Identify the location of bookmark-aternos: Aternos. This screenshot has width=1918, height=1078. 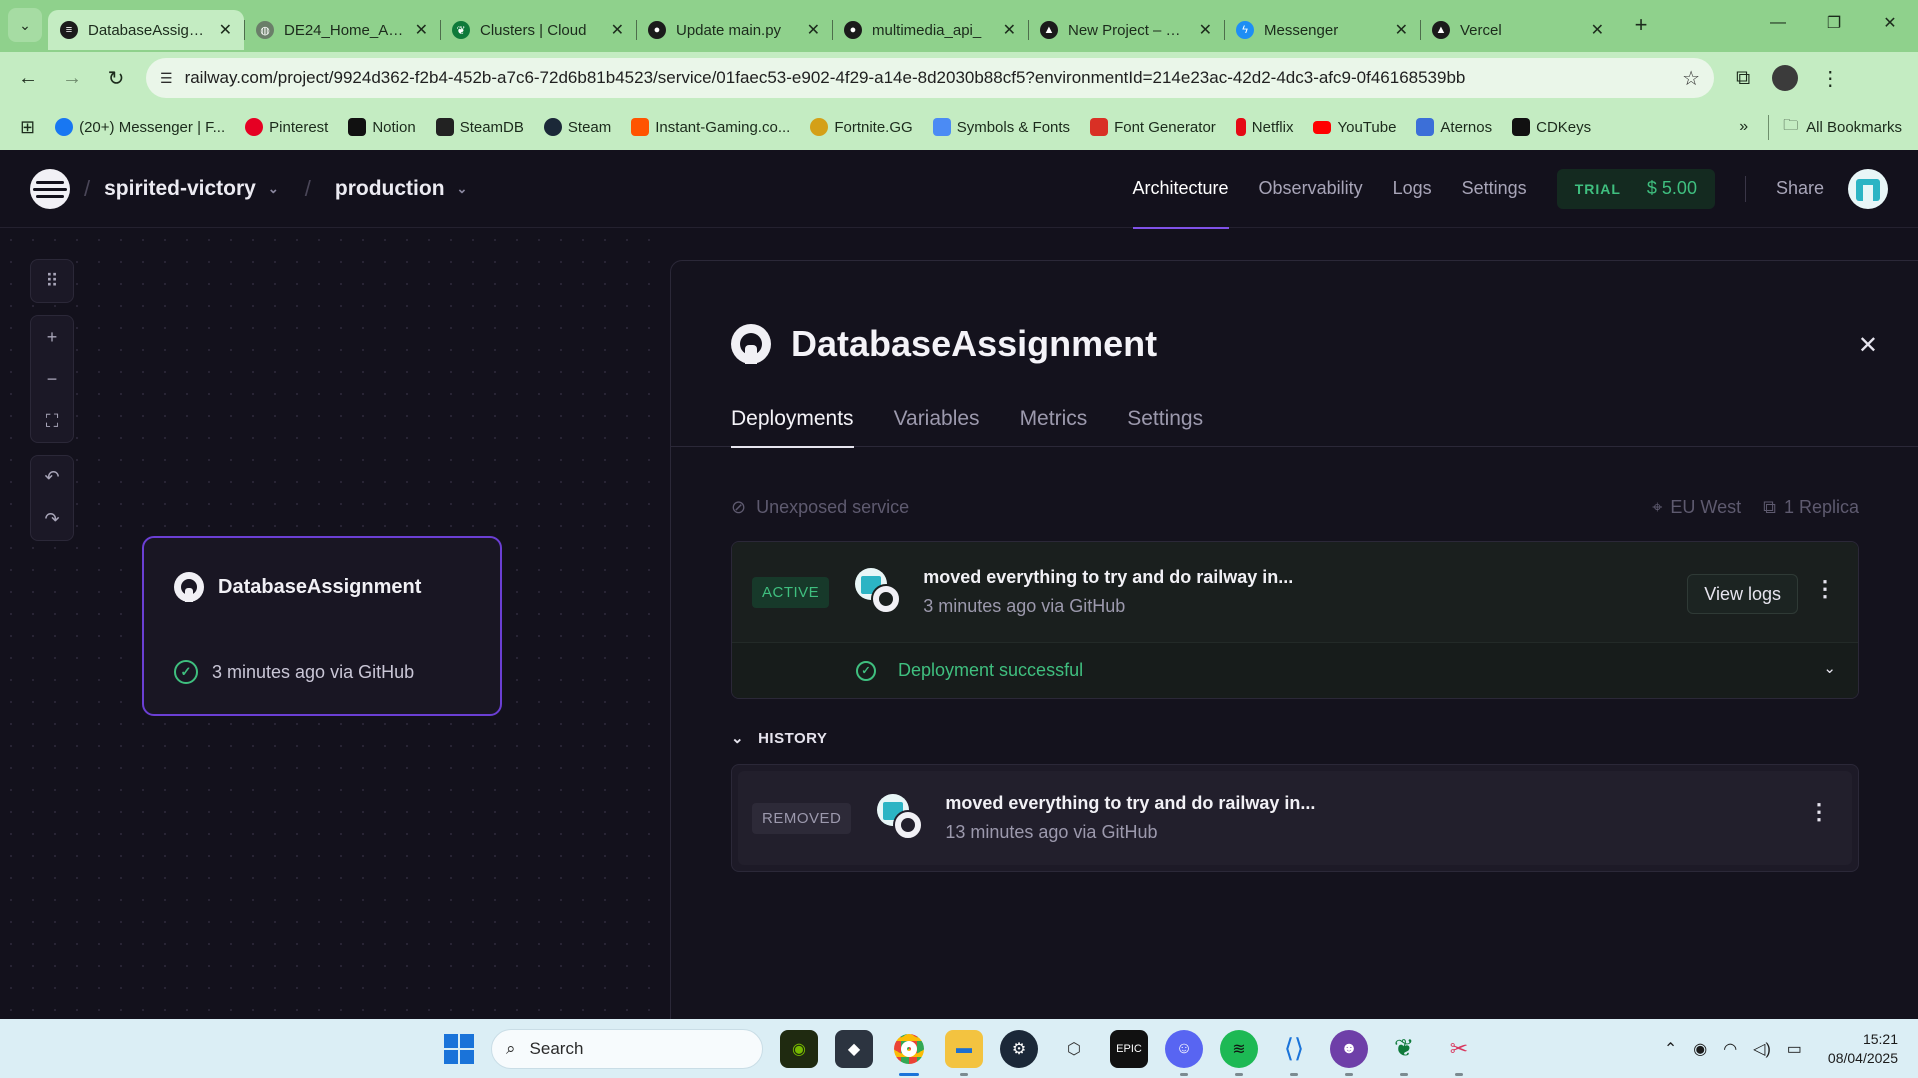
(1454, 127).